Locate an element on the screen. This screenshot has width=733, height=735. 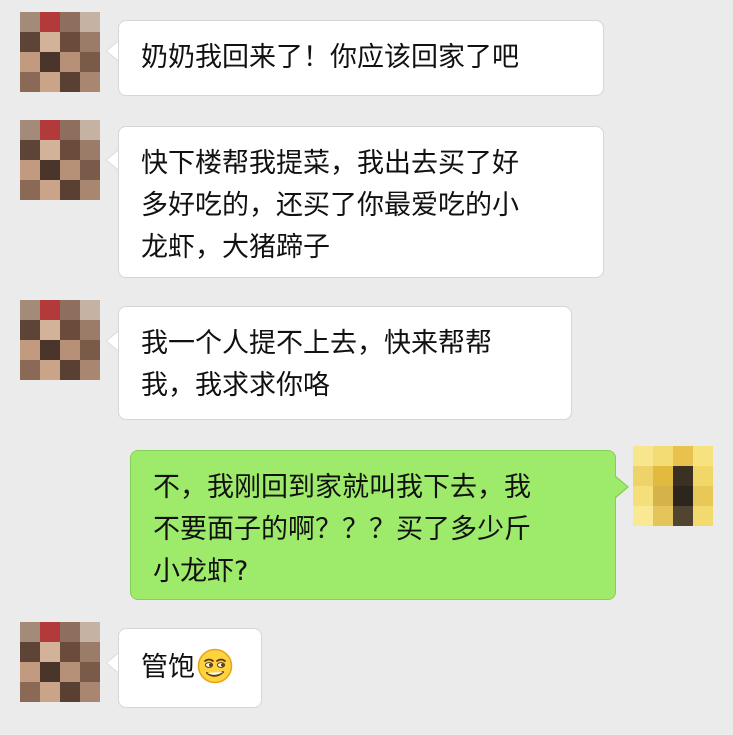
message-text-line: 我一个人提不上去，快来帮帮 is located at coordinates (316, 343).